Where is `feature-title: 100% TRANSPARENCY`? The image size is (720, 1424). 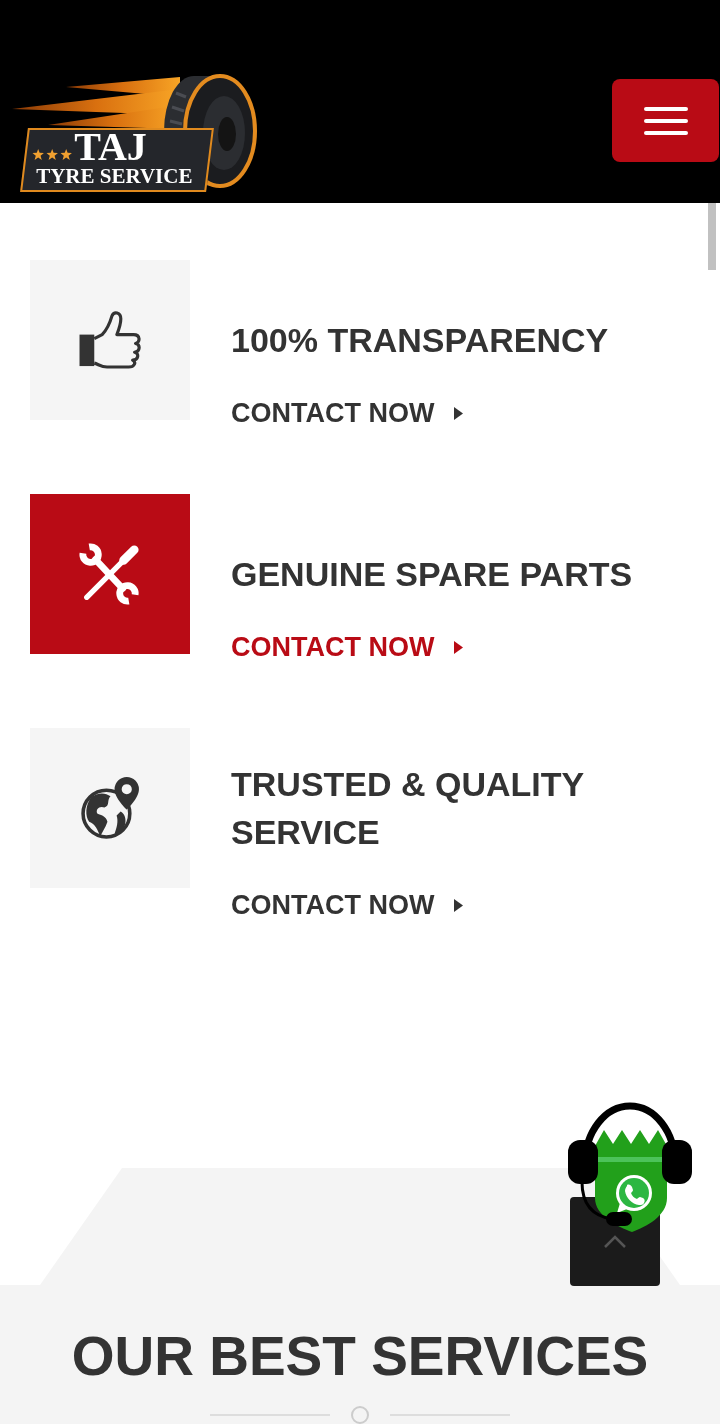
feature-title: 100% TRANSPARENCY is located at coordinates (420, 340).